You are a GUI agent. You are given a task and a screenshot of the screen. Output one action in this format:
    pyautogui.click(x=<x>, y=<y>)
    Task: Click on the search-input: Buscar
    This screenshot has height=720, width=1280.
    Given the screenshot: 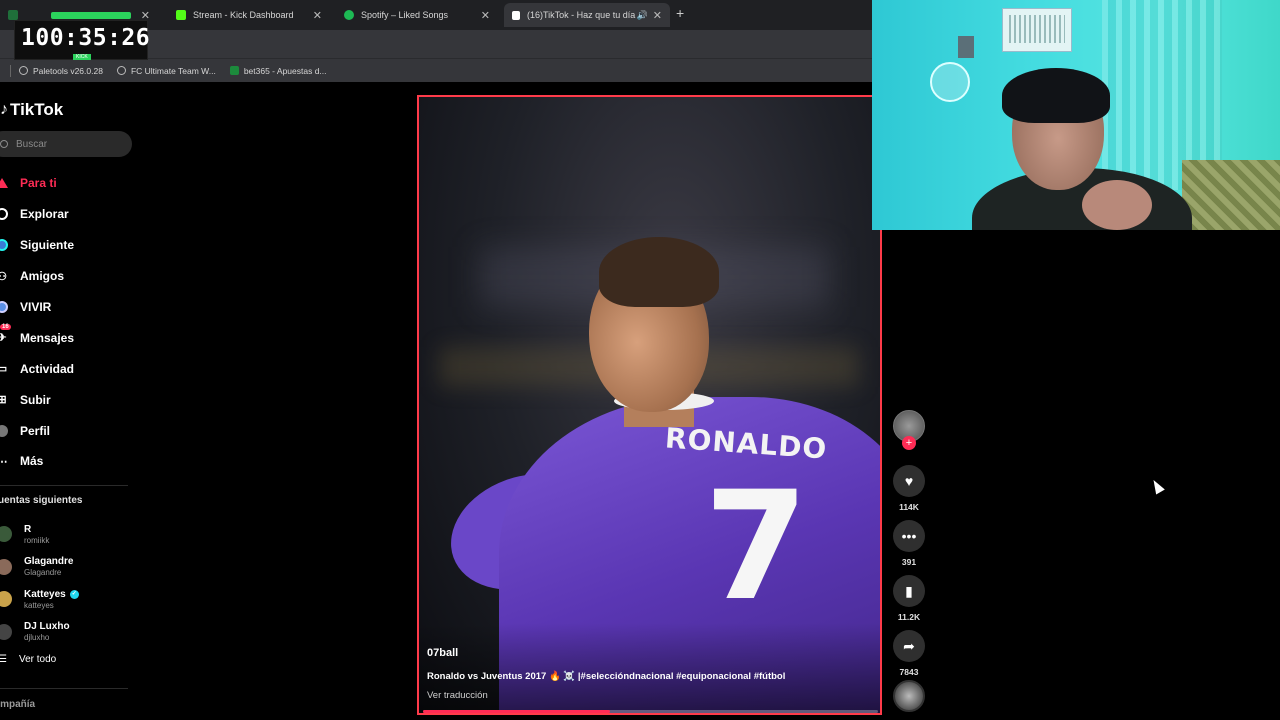 What is the action you would take?
    pyautogui.click(x=66, y=144)
    